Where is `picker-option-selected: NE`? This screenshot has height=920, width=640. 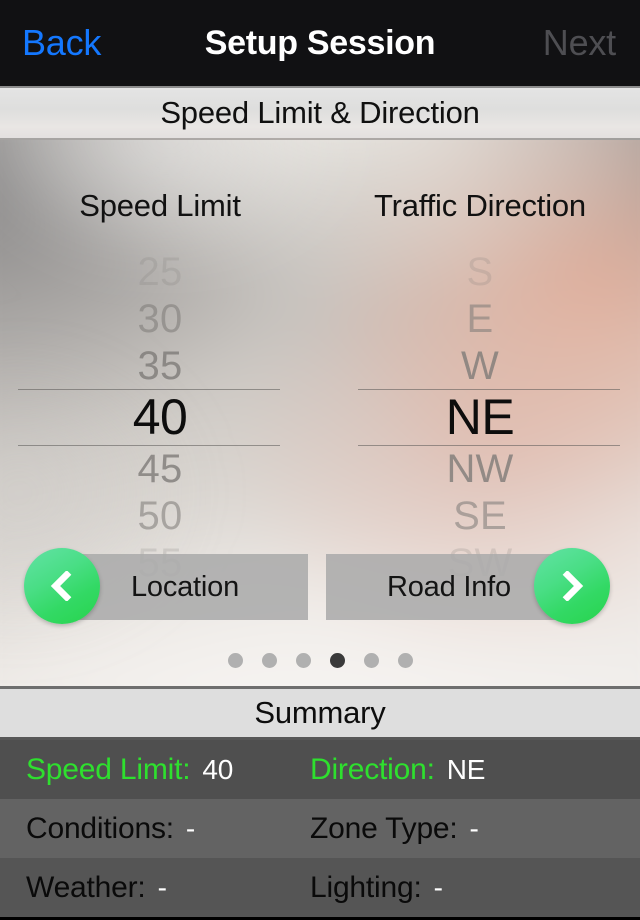
picker-option-selected: NE is located at coordinates (480, 417).